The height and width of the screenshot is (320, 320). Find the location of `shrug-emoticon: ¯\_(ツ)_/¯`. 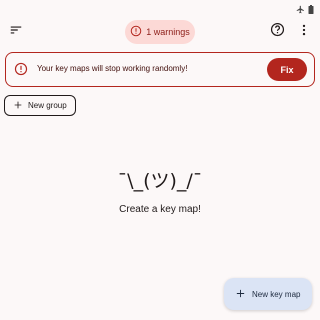

shrug-emoticon: ¯\_(ツ)_/¯ is located at coordinates (160, 181).